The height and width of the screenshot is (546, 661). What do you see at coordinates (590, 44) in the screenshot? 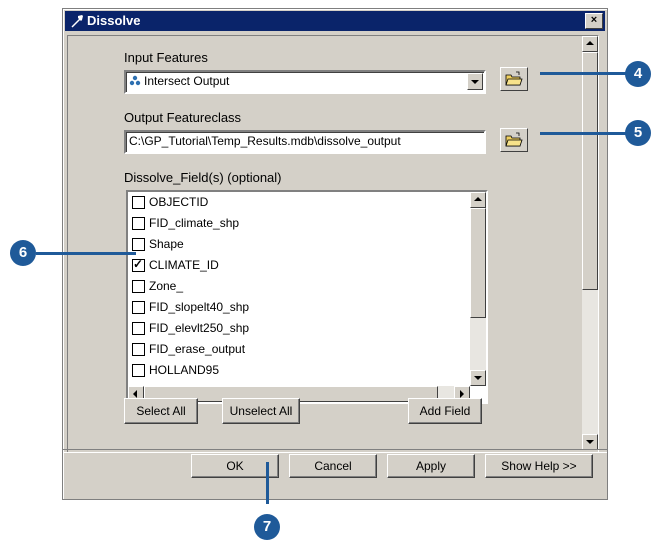
I see `panel-scroll-up-button` at bounding box center [590, 44].